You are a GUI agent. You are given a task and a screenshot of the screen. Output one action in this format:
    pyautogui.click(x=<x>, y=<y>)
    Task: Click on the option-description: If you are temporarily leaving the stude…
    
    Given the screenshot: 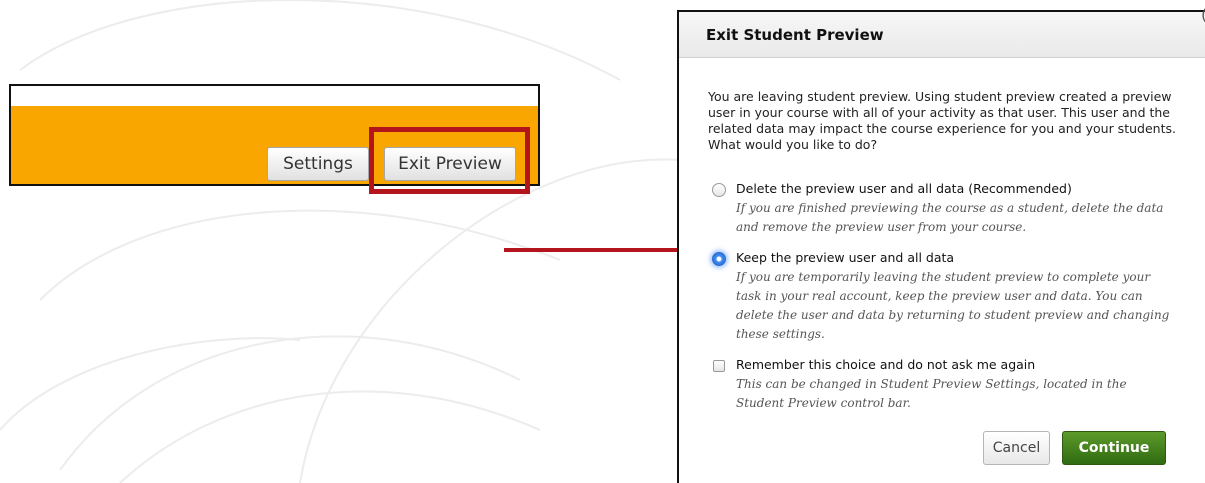 What is the action you would take?
    pyautogui.click(x=953, y=305)
    